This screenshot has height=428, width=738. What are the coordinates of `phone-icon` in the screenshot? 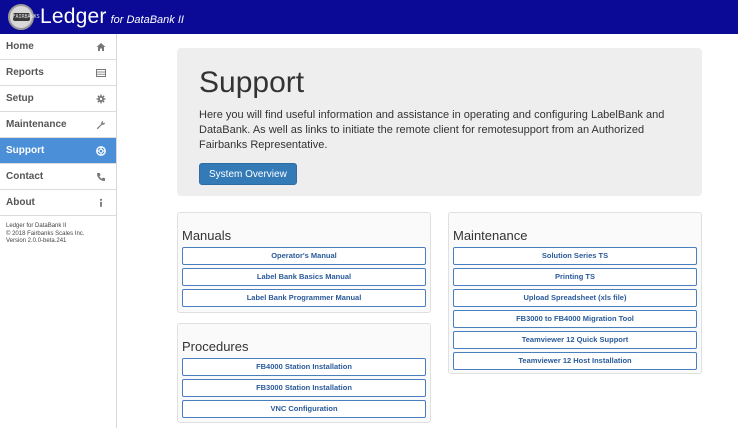 It's located at (101, 177).